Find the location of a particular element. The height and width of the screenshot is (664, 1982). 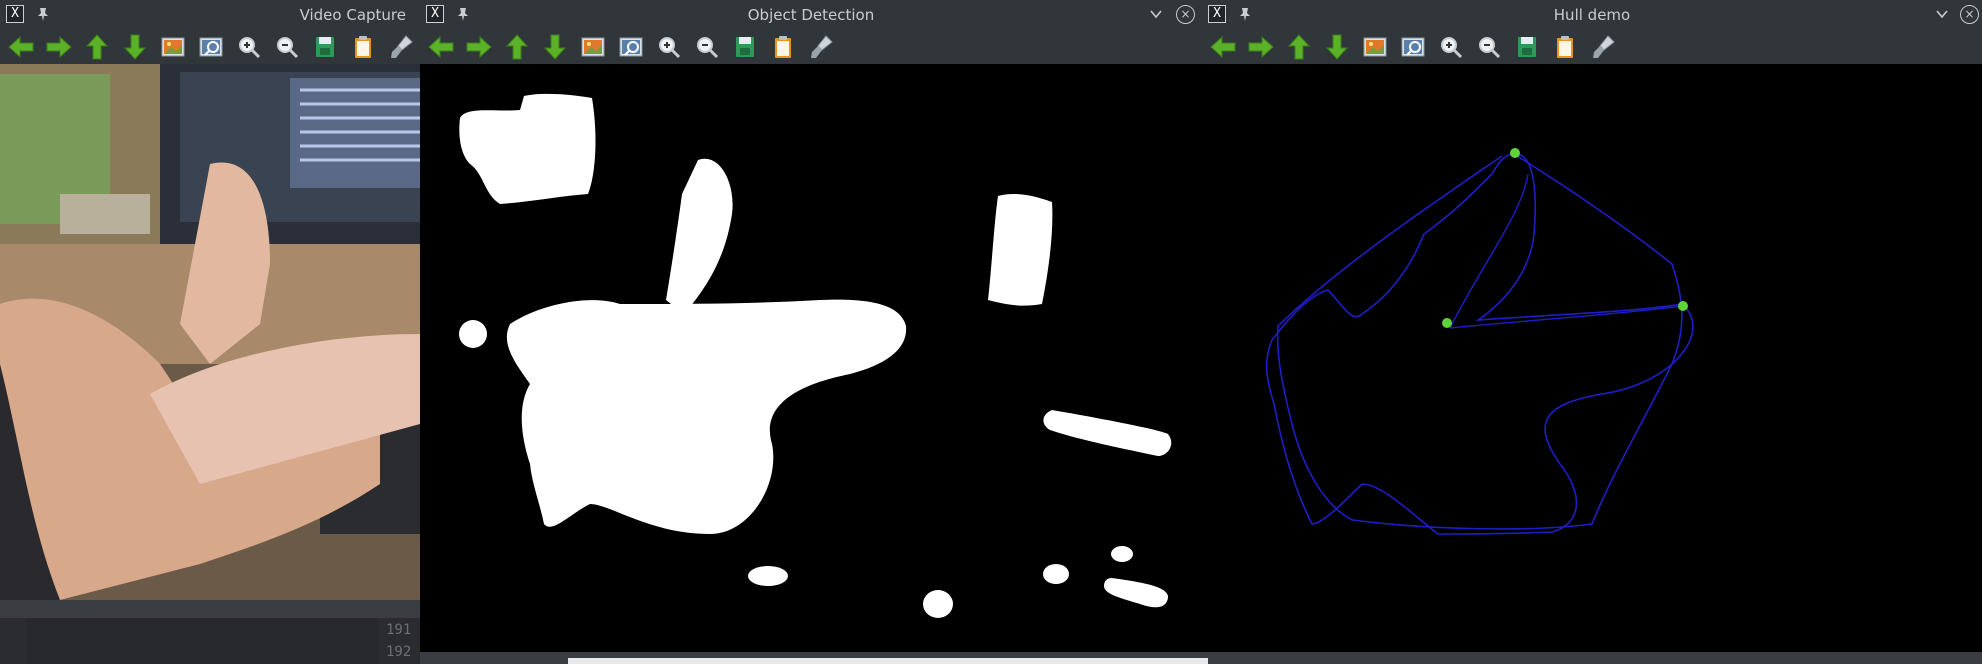

line-number: 191 is located at coordinates (399, 630).